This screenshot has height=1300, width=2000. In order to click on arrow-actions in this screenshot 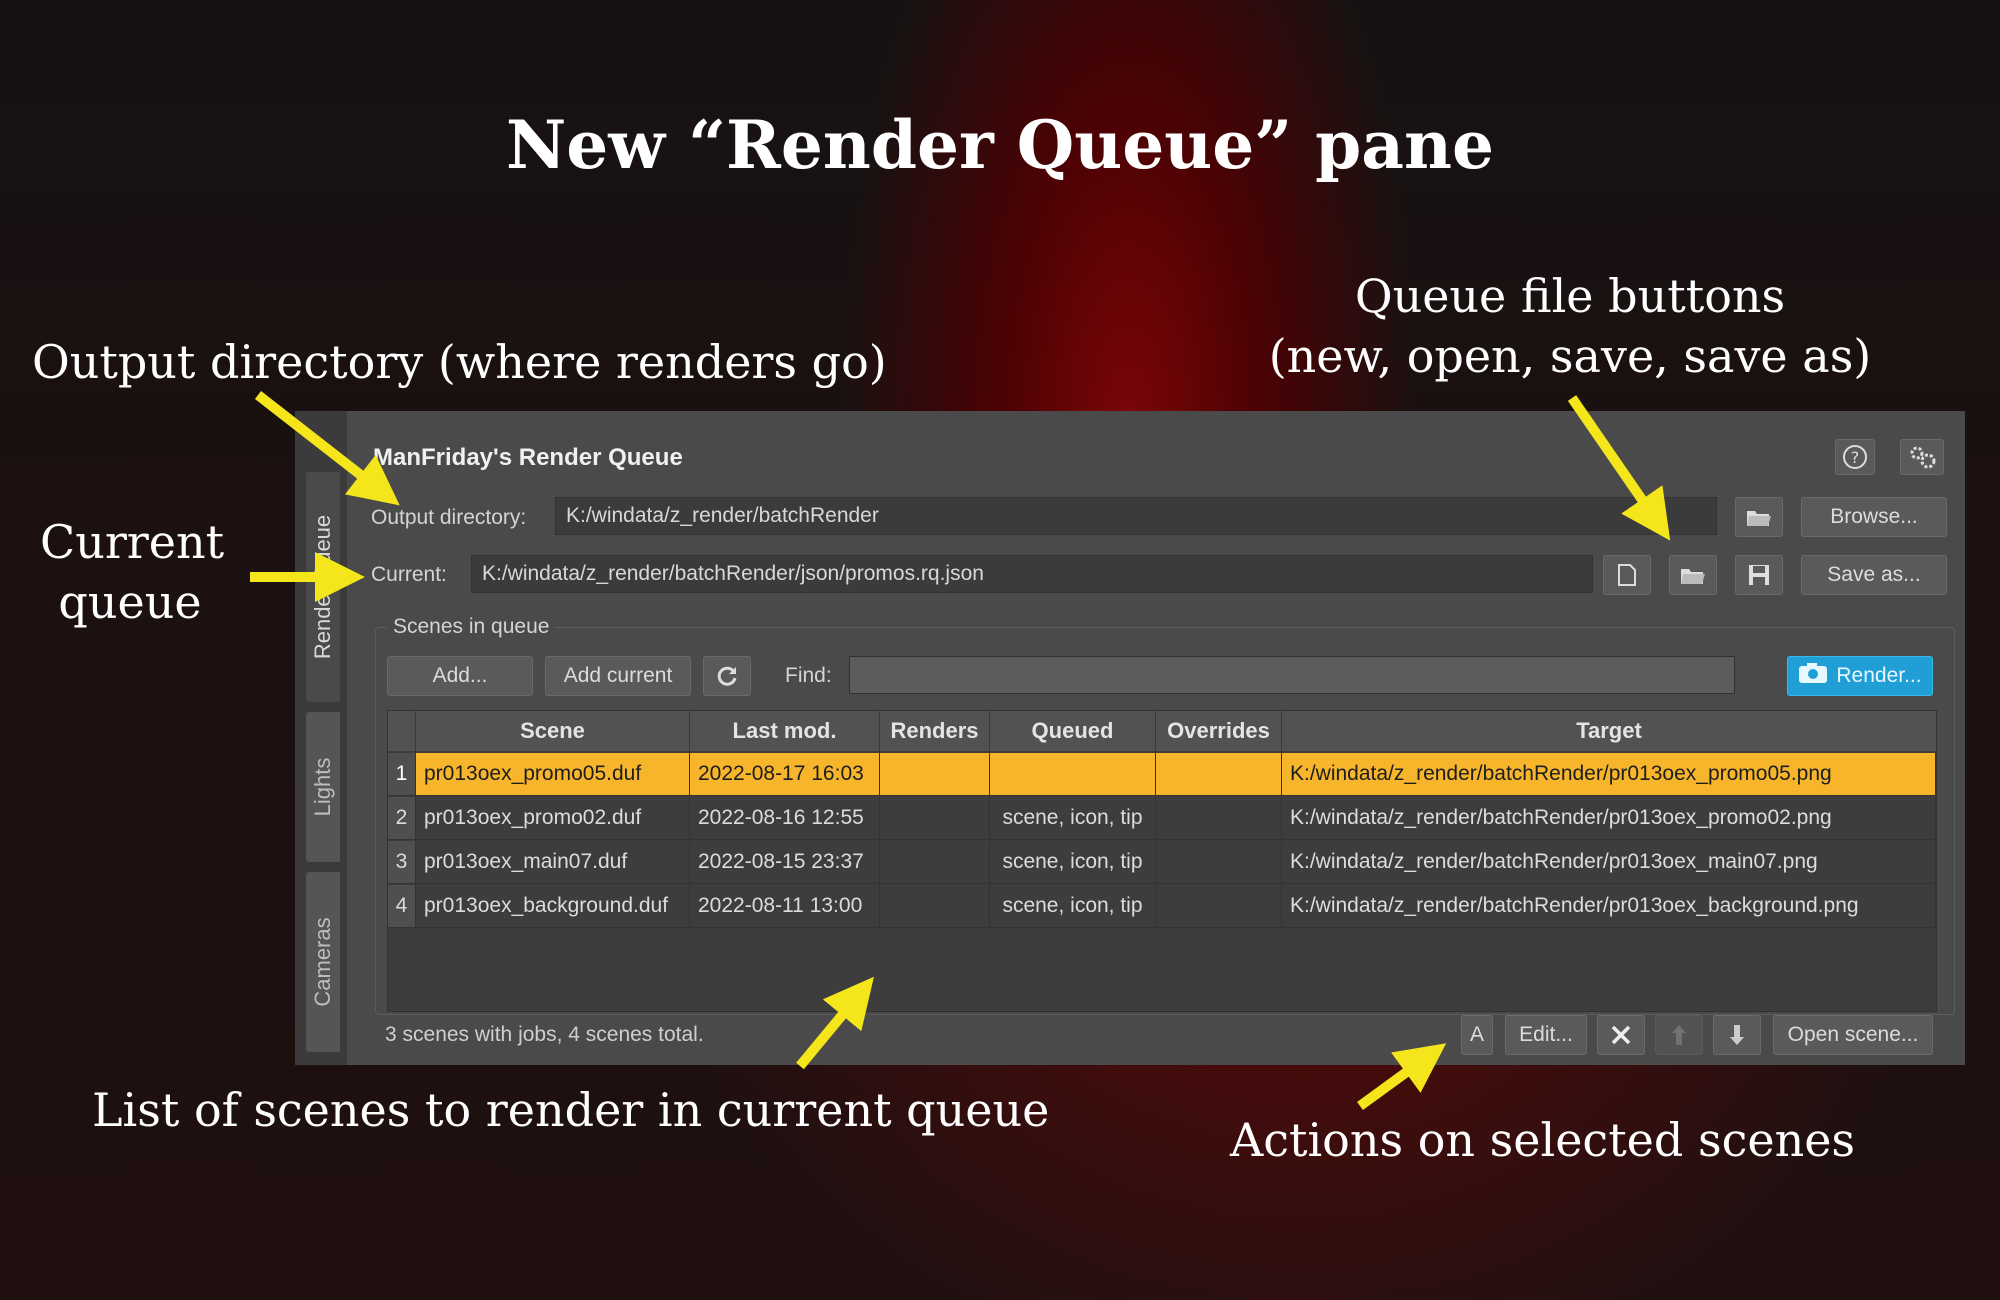, I will do `click(1402, 1077)`.